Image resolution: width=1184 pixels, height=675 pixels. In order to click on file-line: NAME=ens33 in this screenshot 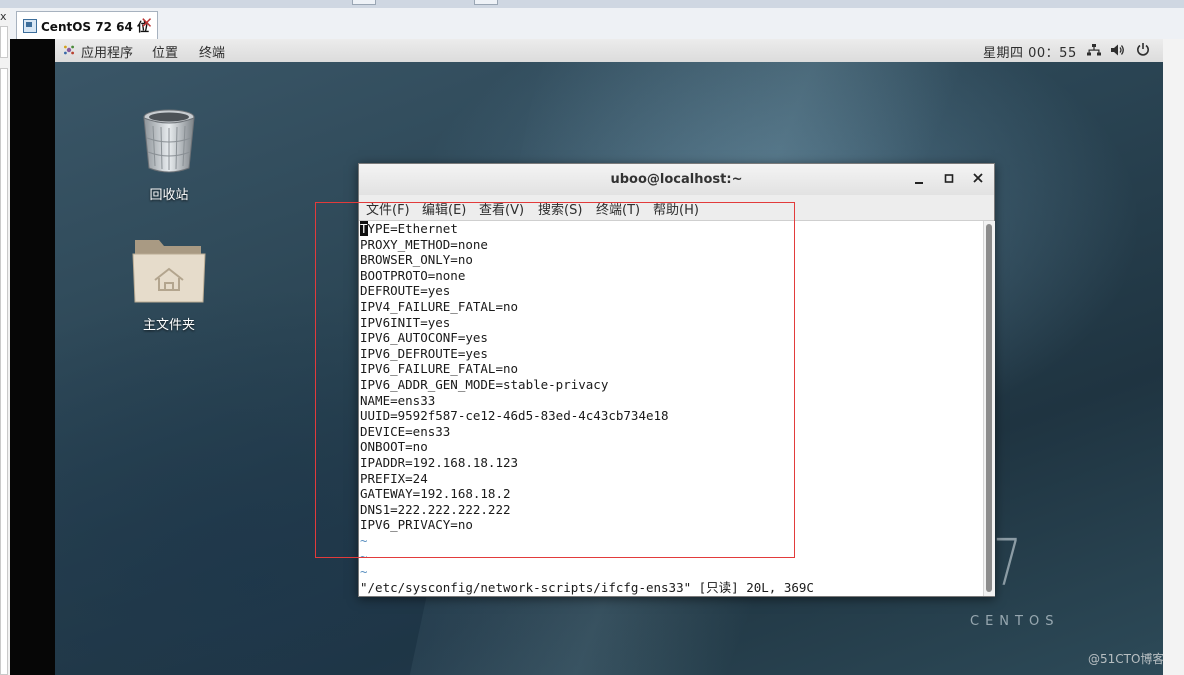, I will do `click(398, 400)`.